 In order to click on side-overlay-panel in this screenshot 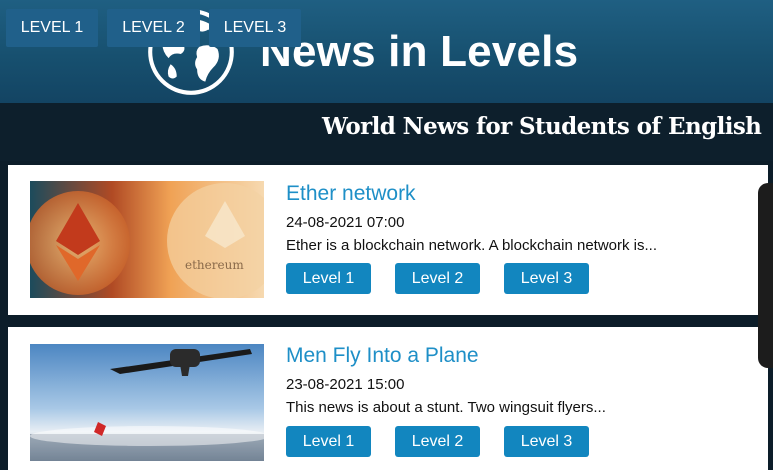, I will do `click(765, 275)`.